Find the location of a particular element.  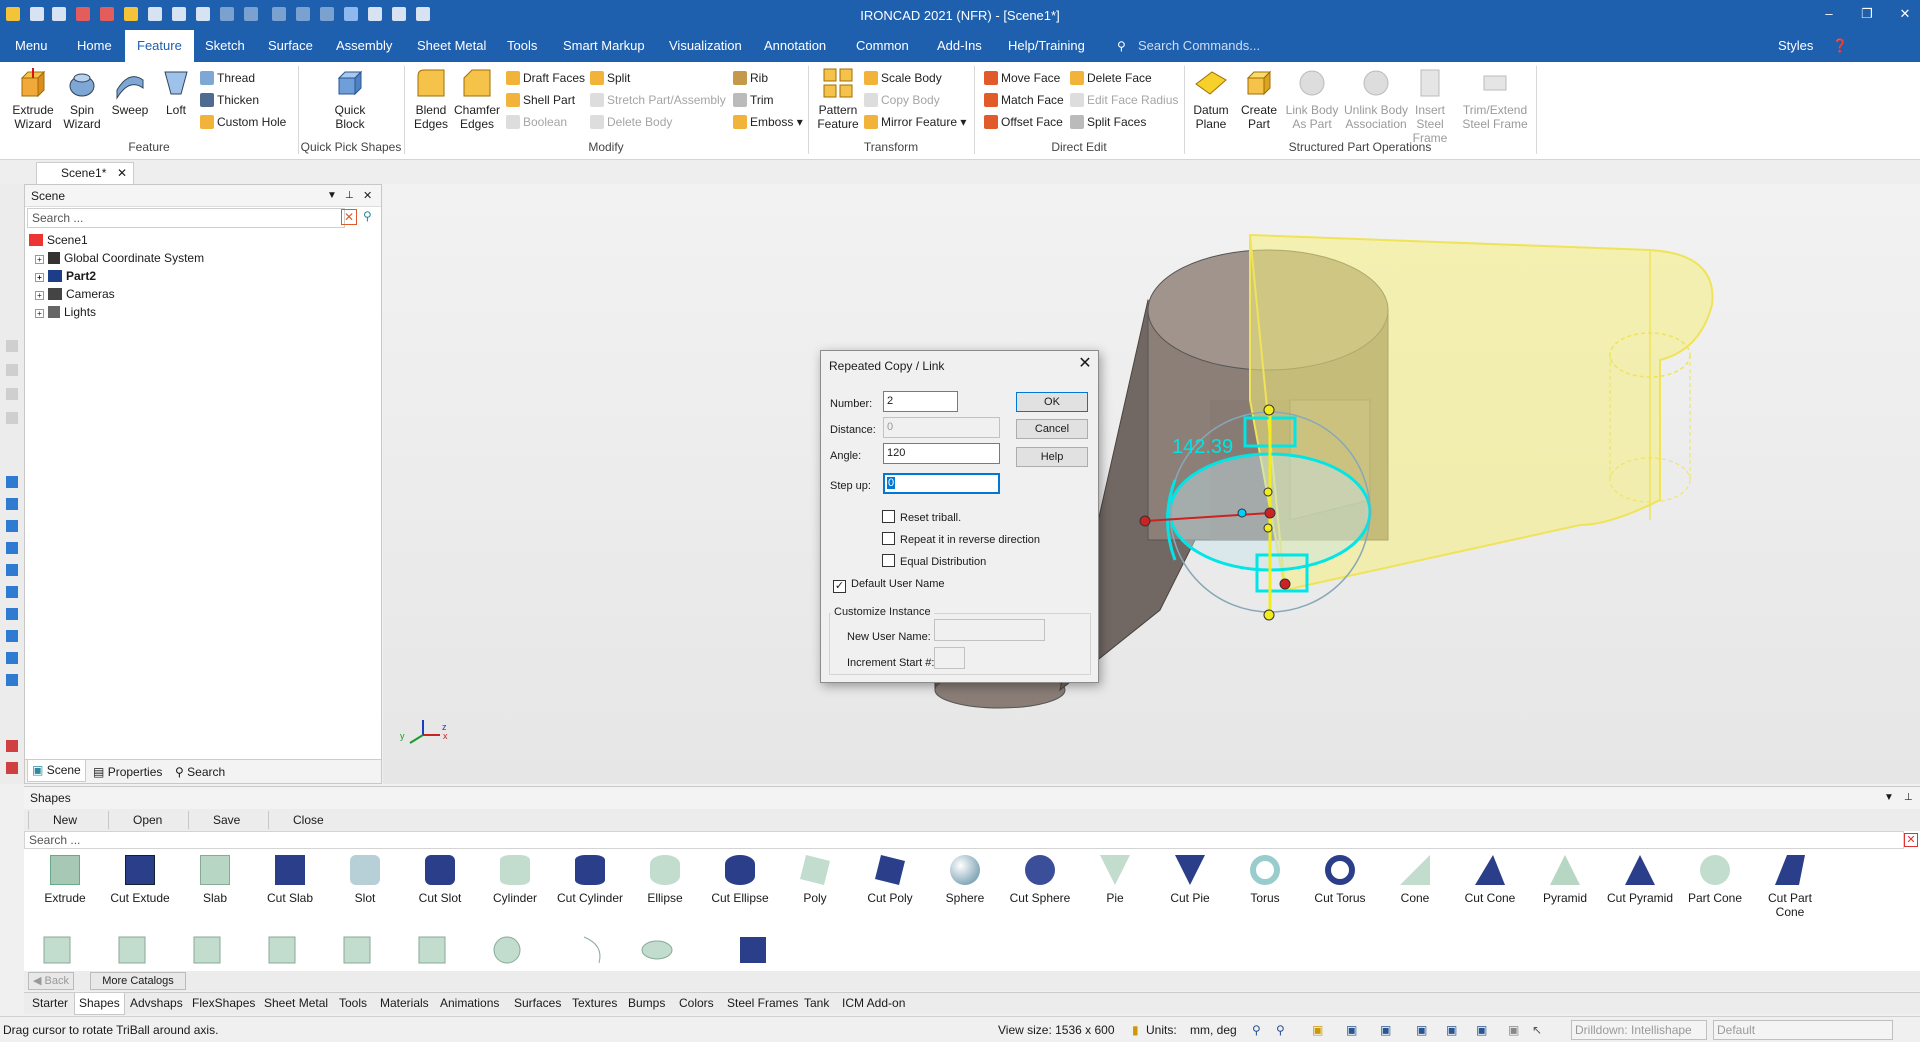

quick-block-button: Quick Block is located at coordinates (350, 98).